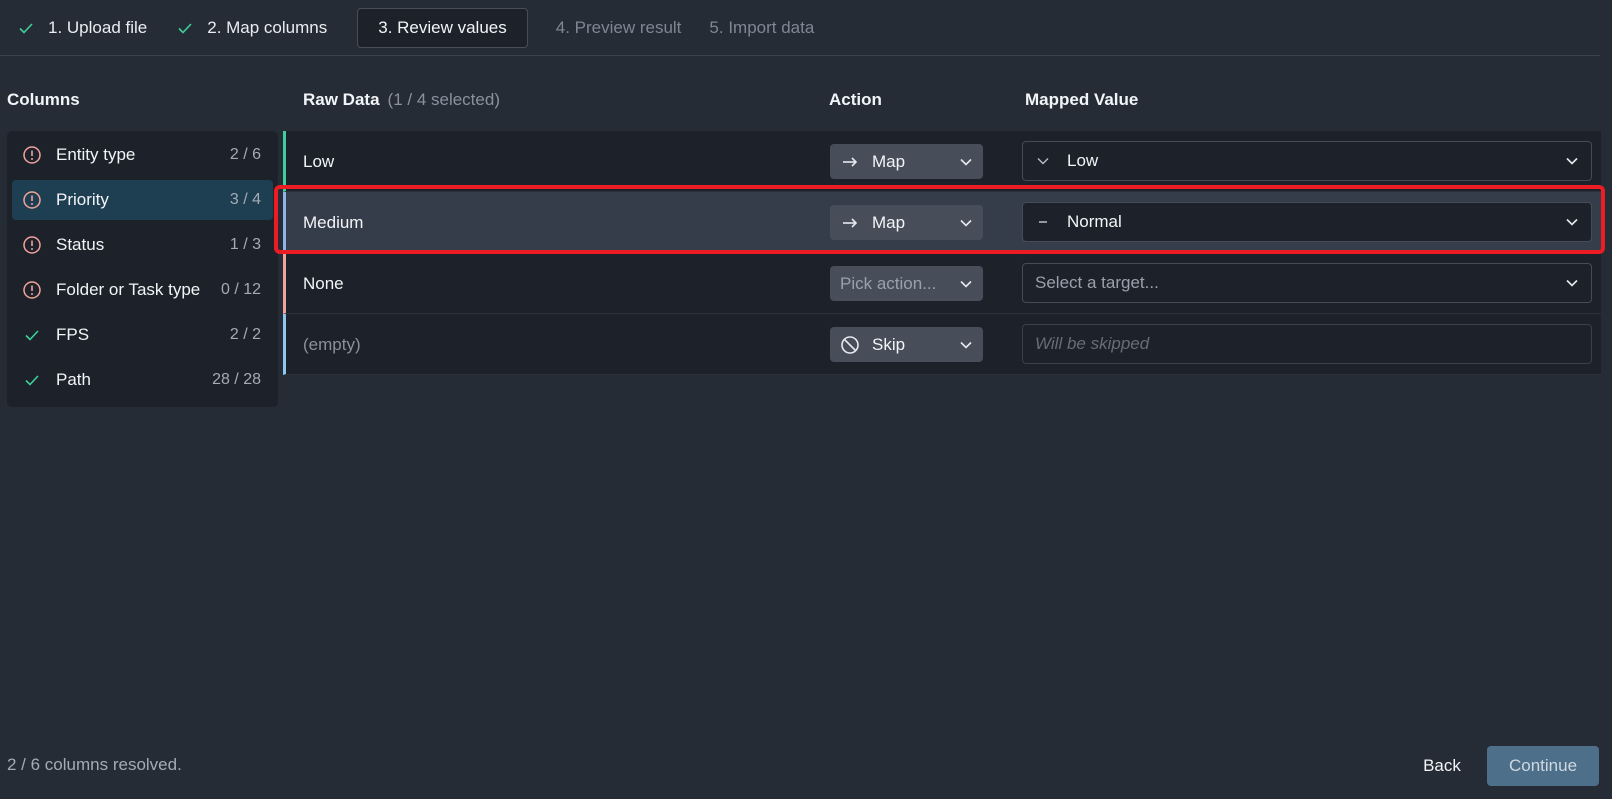 This screenshot has height=799, width=1612. I want to click on column-name: Folder or Task type, so click(128, 289).